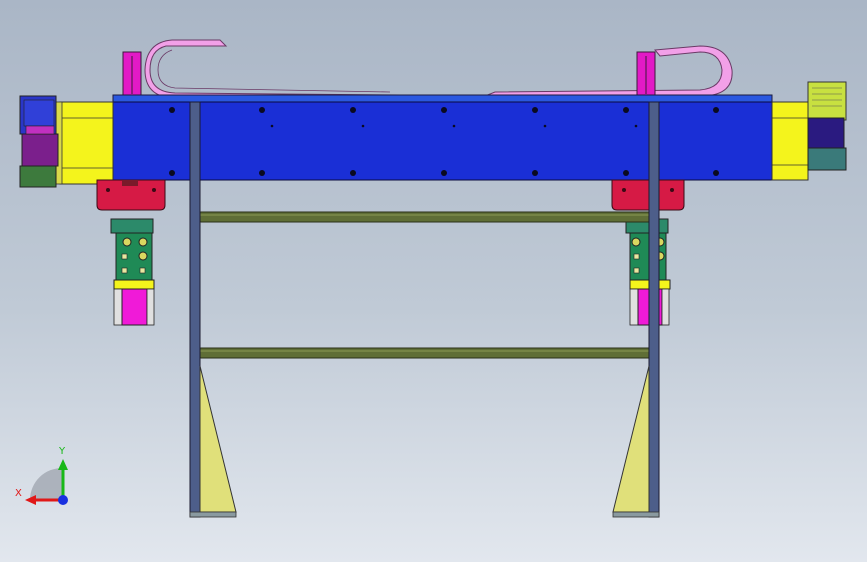  What do you see at coordinates (132, 74) in the screenshot?
I see `post-left` at bounding box center [132, 74].